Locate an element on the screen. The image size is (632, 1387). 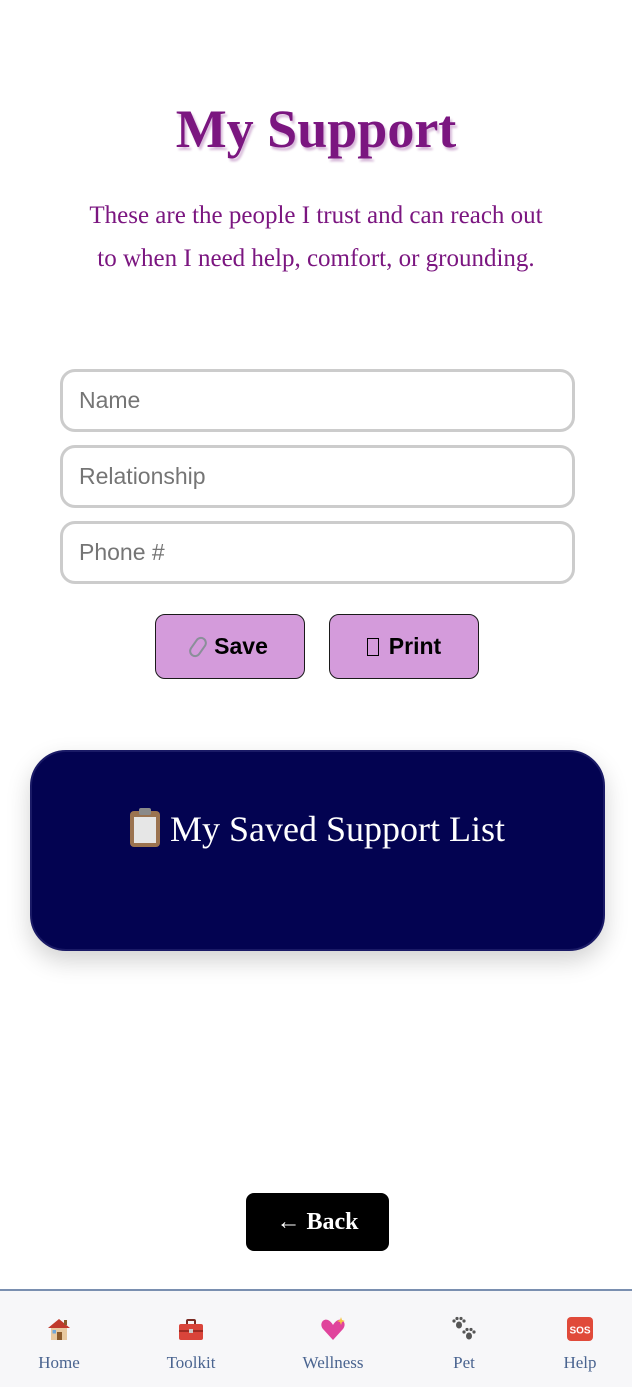
nav-item-pet: Pet is located at coordinates (464, 1339).